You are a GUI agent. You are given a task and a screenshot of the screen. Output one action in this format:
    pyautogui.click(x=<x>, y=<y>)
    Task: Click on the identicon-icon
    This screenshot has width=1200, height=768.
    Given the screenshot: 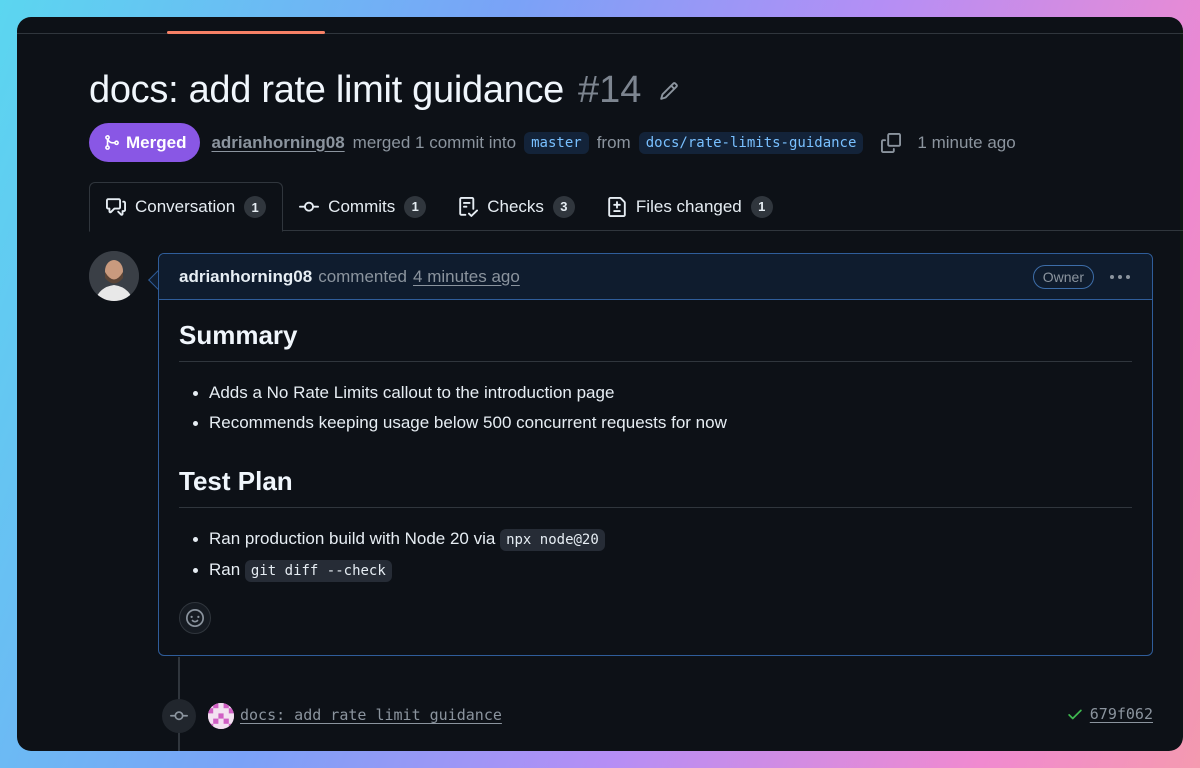 What is the action you would take?
    pyautogui.click(x=221, y=716)
    